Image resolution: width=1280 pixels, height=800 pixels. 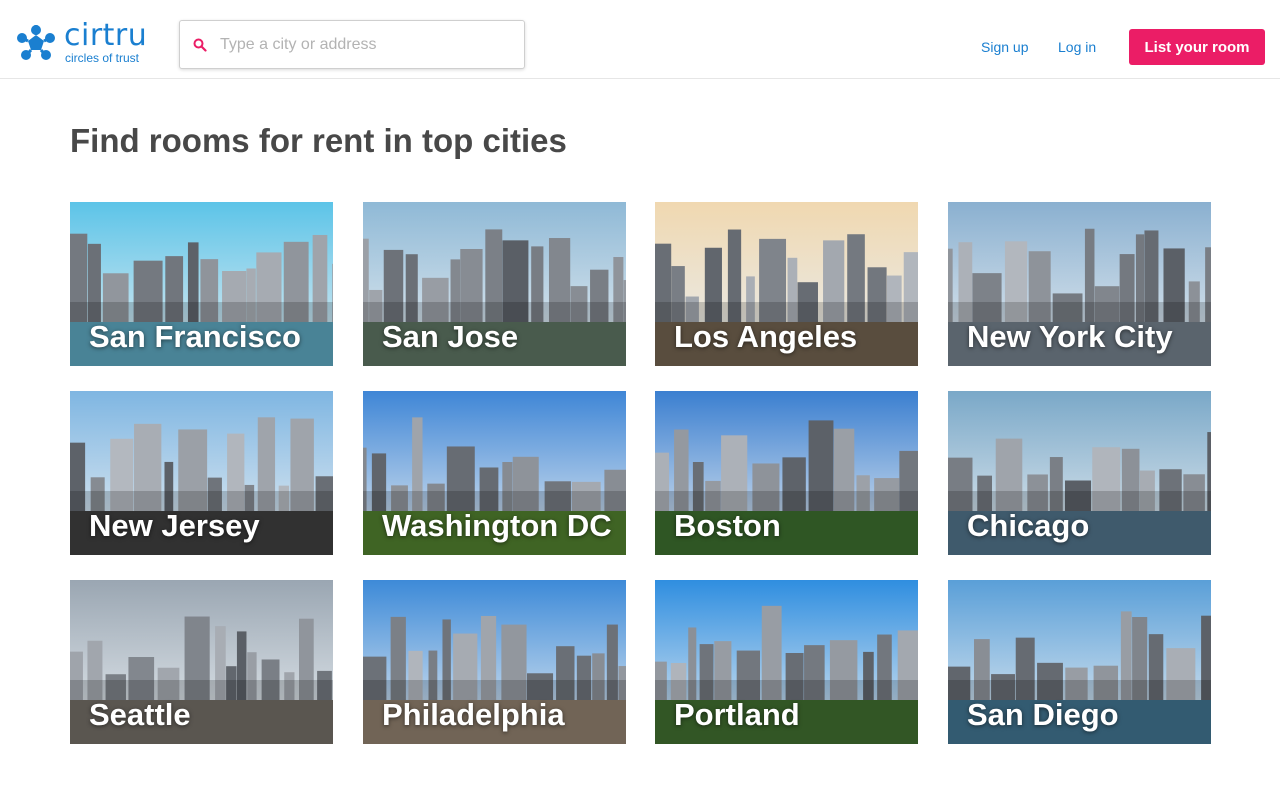 What do you see at coordinates (786, 662) in the screenshot?
I see `city-card-portland: Portland` at bounding box center [786, 662].